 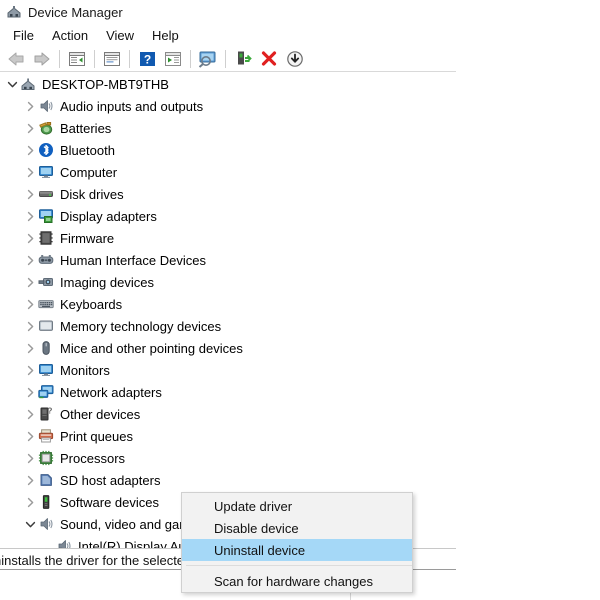 What do you see at coordinates (107, 282) in the screenshot?
I see `tree-item-label: Imaging devices` at bounding box center [107, 282].